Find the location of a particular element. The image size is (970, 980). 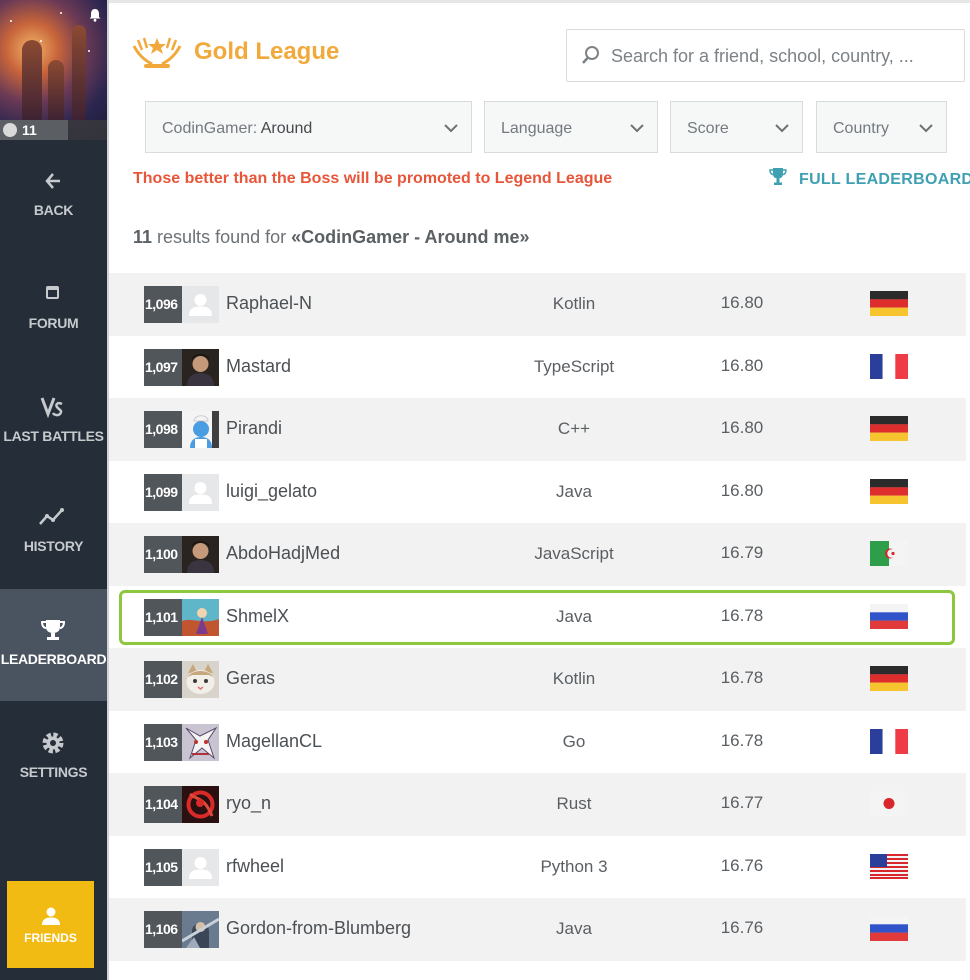

friends-button: FRIENDS is located at coordinates (50, 924).